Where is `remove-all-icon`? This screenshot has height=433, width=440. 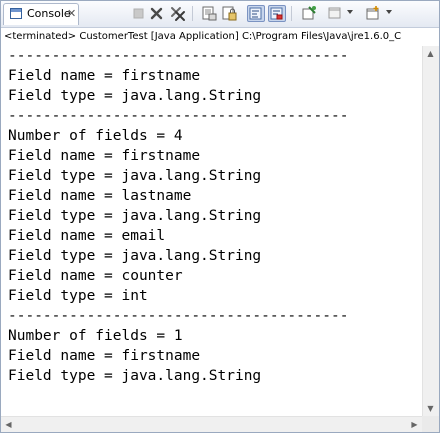 remove-all-icon is located at coordinates (178, 14).